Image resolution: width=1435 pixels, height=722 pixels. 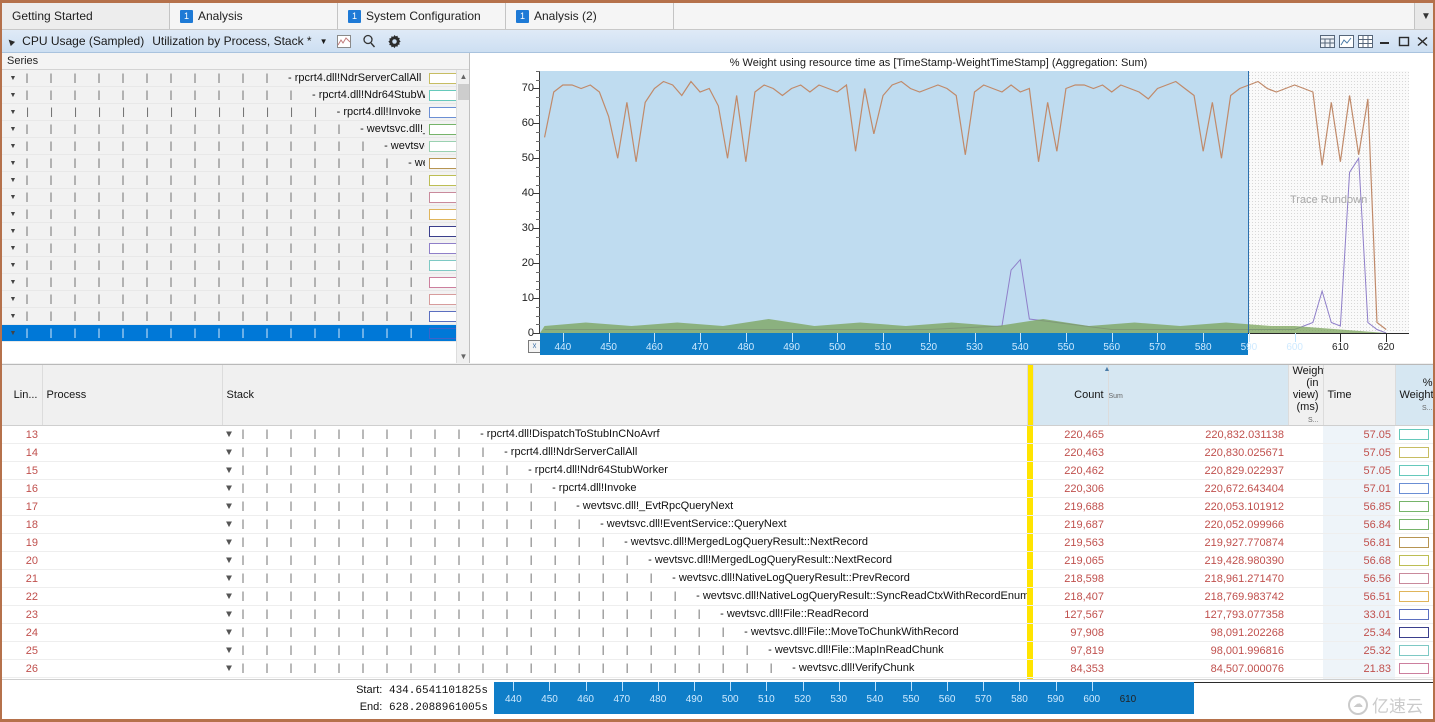 What do you see at coordinates (11, 41) in the screenshot?
I see `collapse-triangle-icon: ◀` at bounding box center [11, 41].